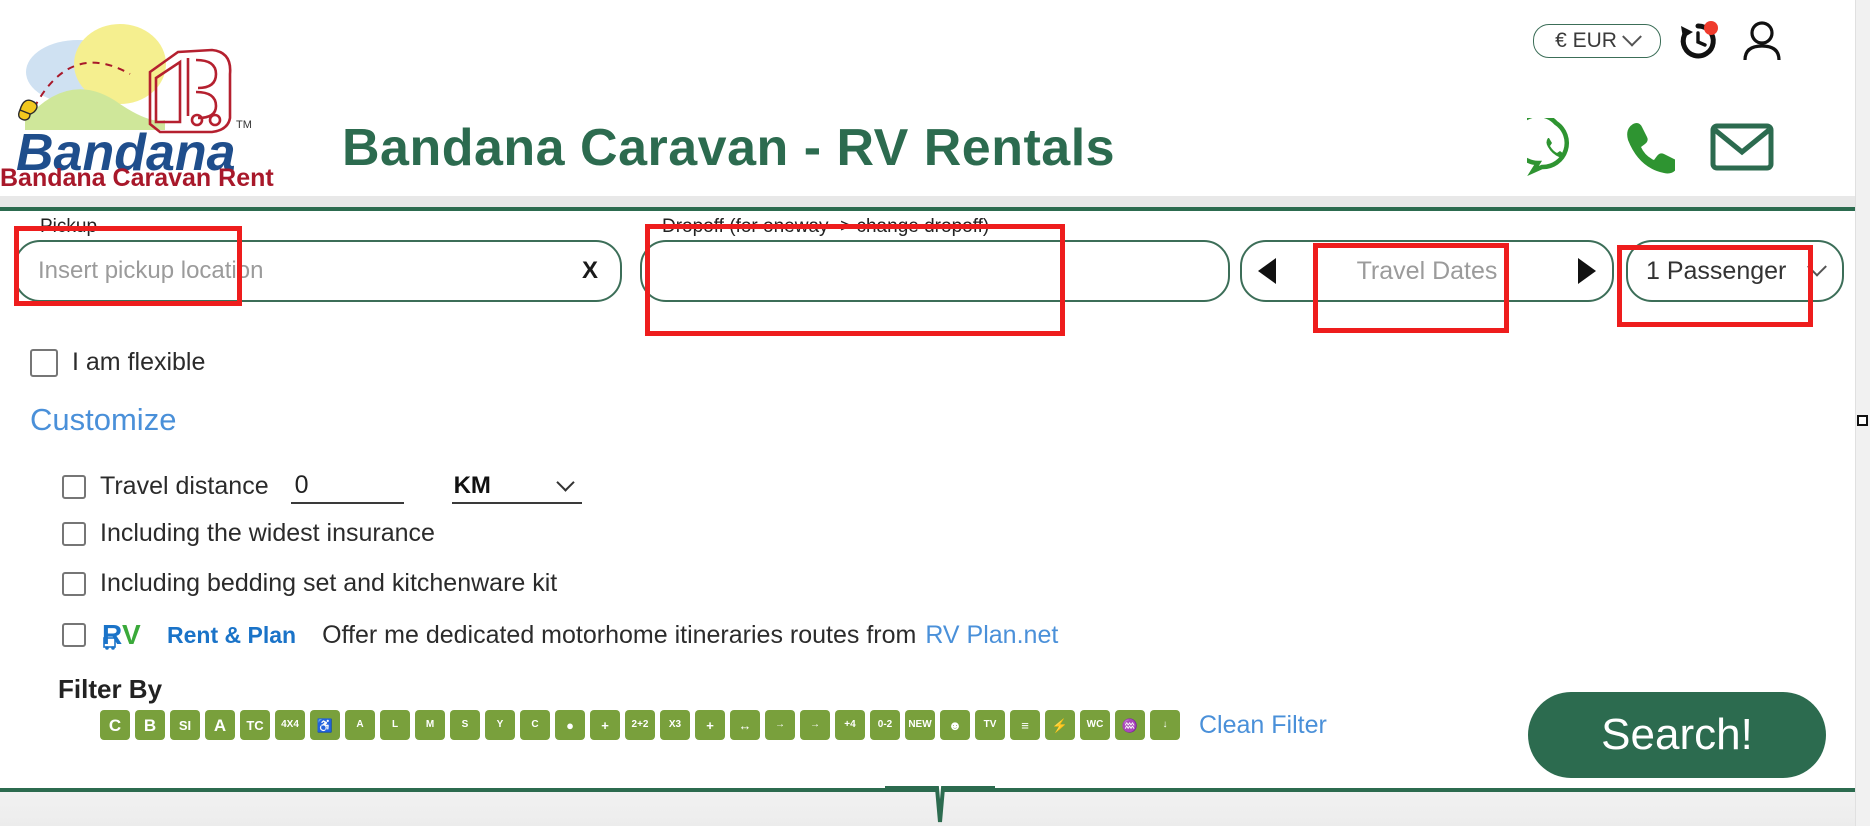 This screenshot has height=826, width=1870. What do you see at coordinates (928, 201) in the screenshot?
I see `header-gray-band` at bounding box center [928, 201].